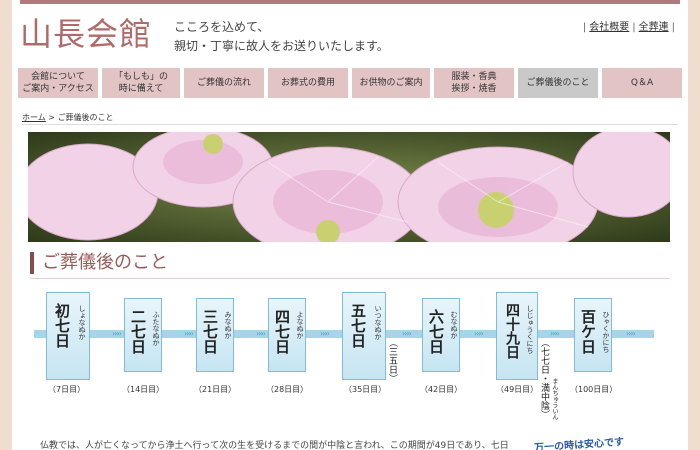 This screenshot has width=700, height=450. Describe the element at coordinates (281, 46) in the screenshot. I see `tagline-line-2: 親切・丁寧に故人をお送りいたします。` at that location.